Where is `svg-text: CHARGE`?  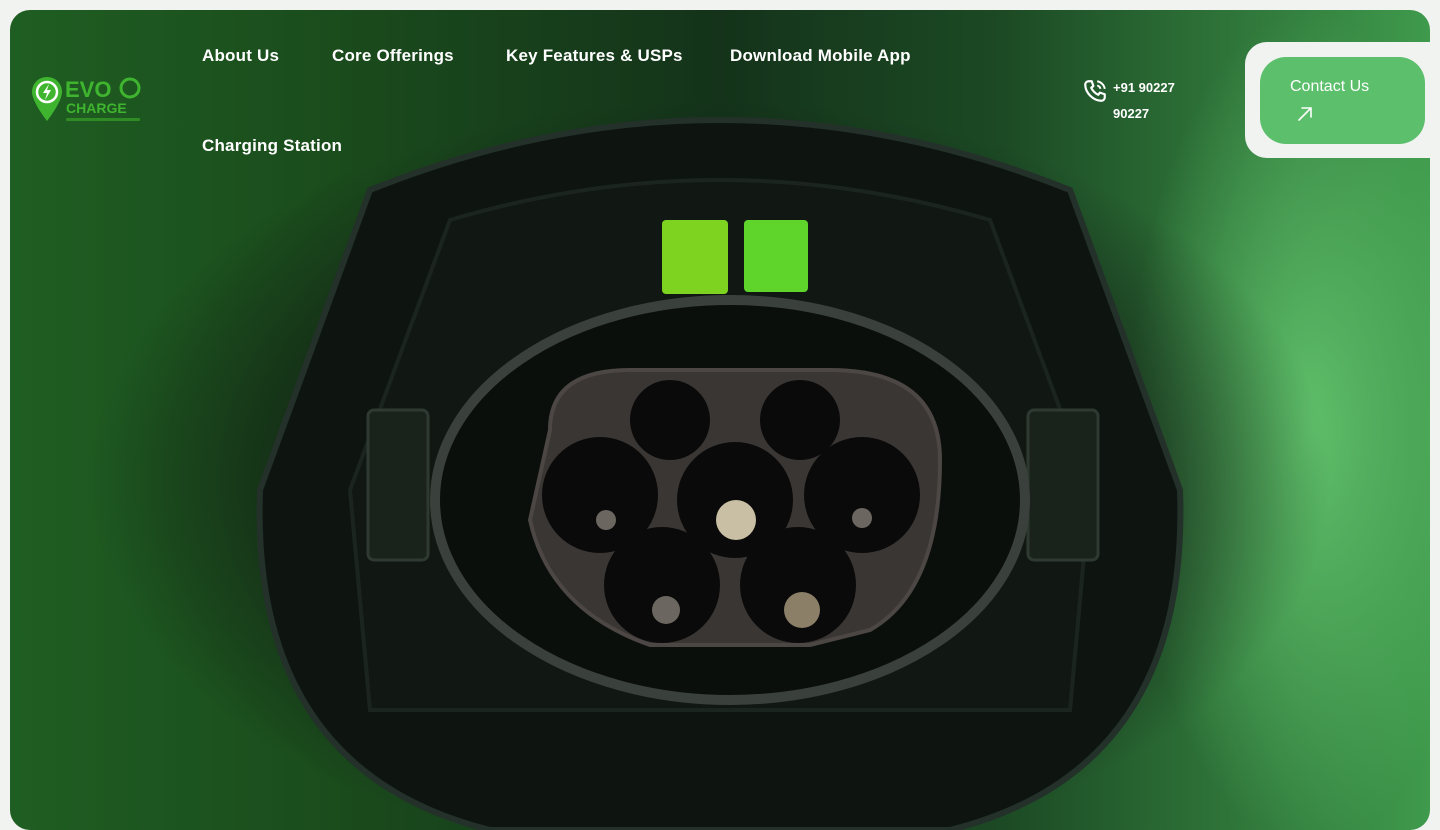
svg-text: CHARGE is located at coordinates (96, 108).